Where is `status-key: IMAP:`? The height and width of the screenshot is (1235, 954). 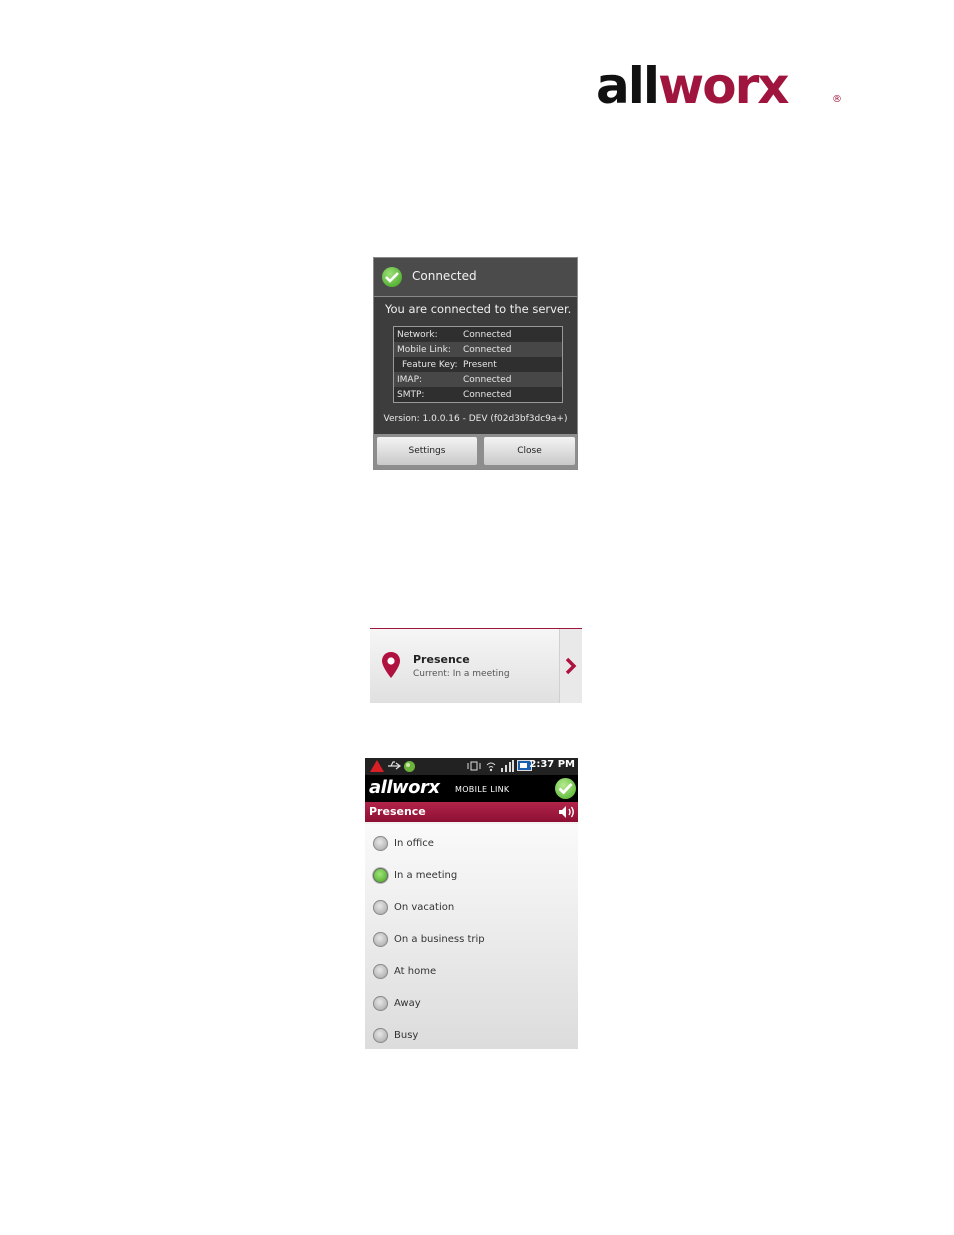 status-key: IMAP: is located at coordinates (410, 379).